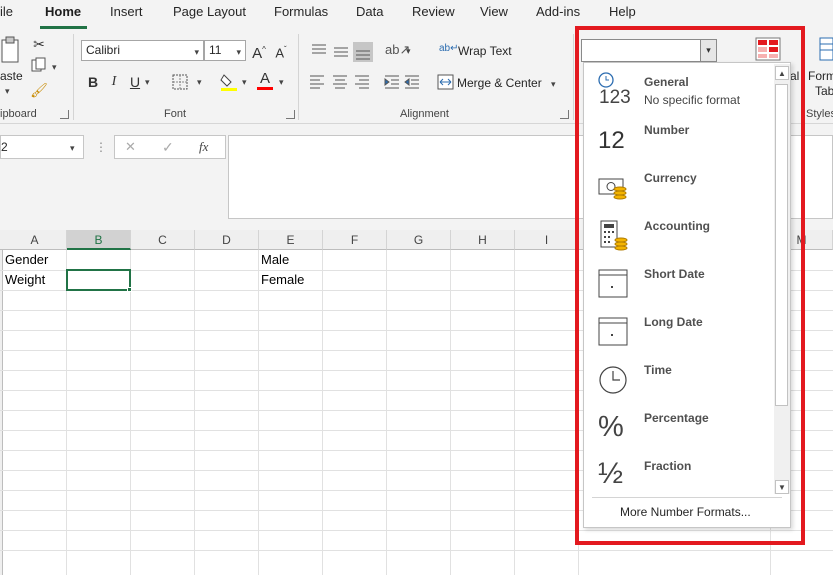 The width and height of the screenshot is (833, 575). I want to click on row-line, so click(416, 550).